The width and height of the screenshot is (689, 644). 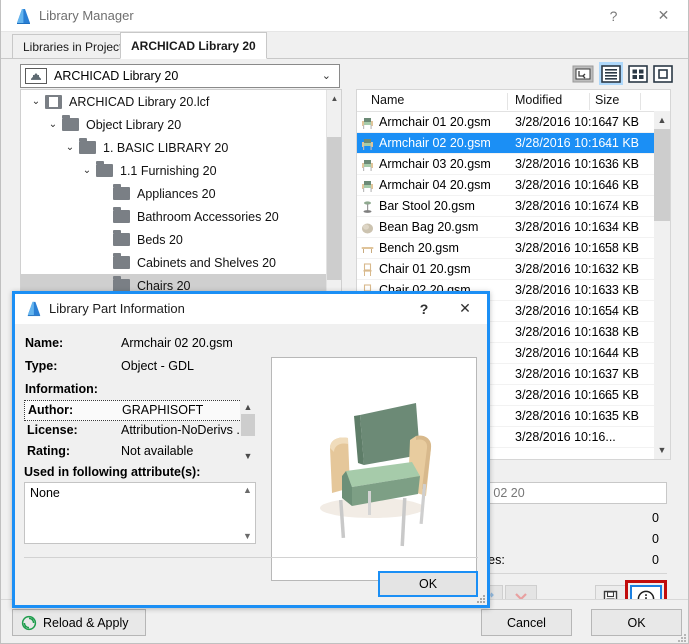 What do you see at coordinates (513, 101) in the screenshot?
I see `list-column-headers: Name Modified Size` at bounding box center [513, 101].